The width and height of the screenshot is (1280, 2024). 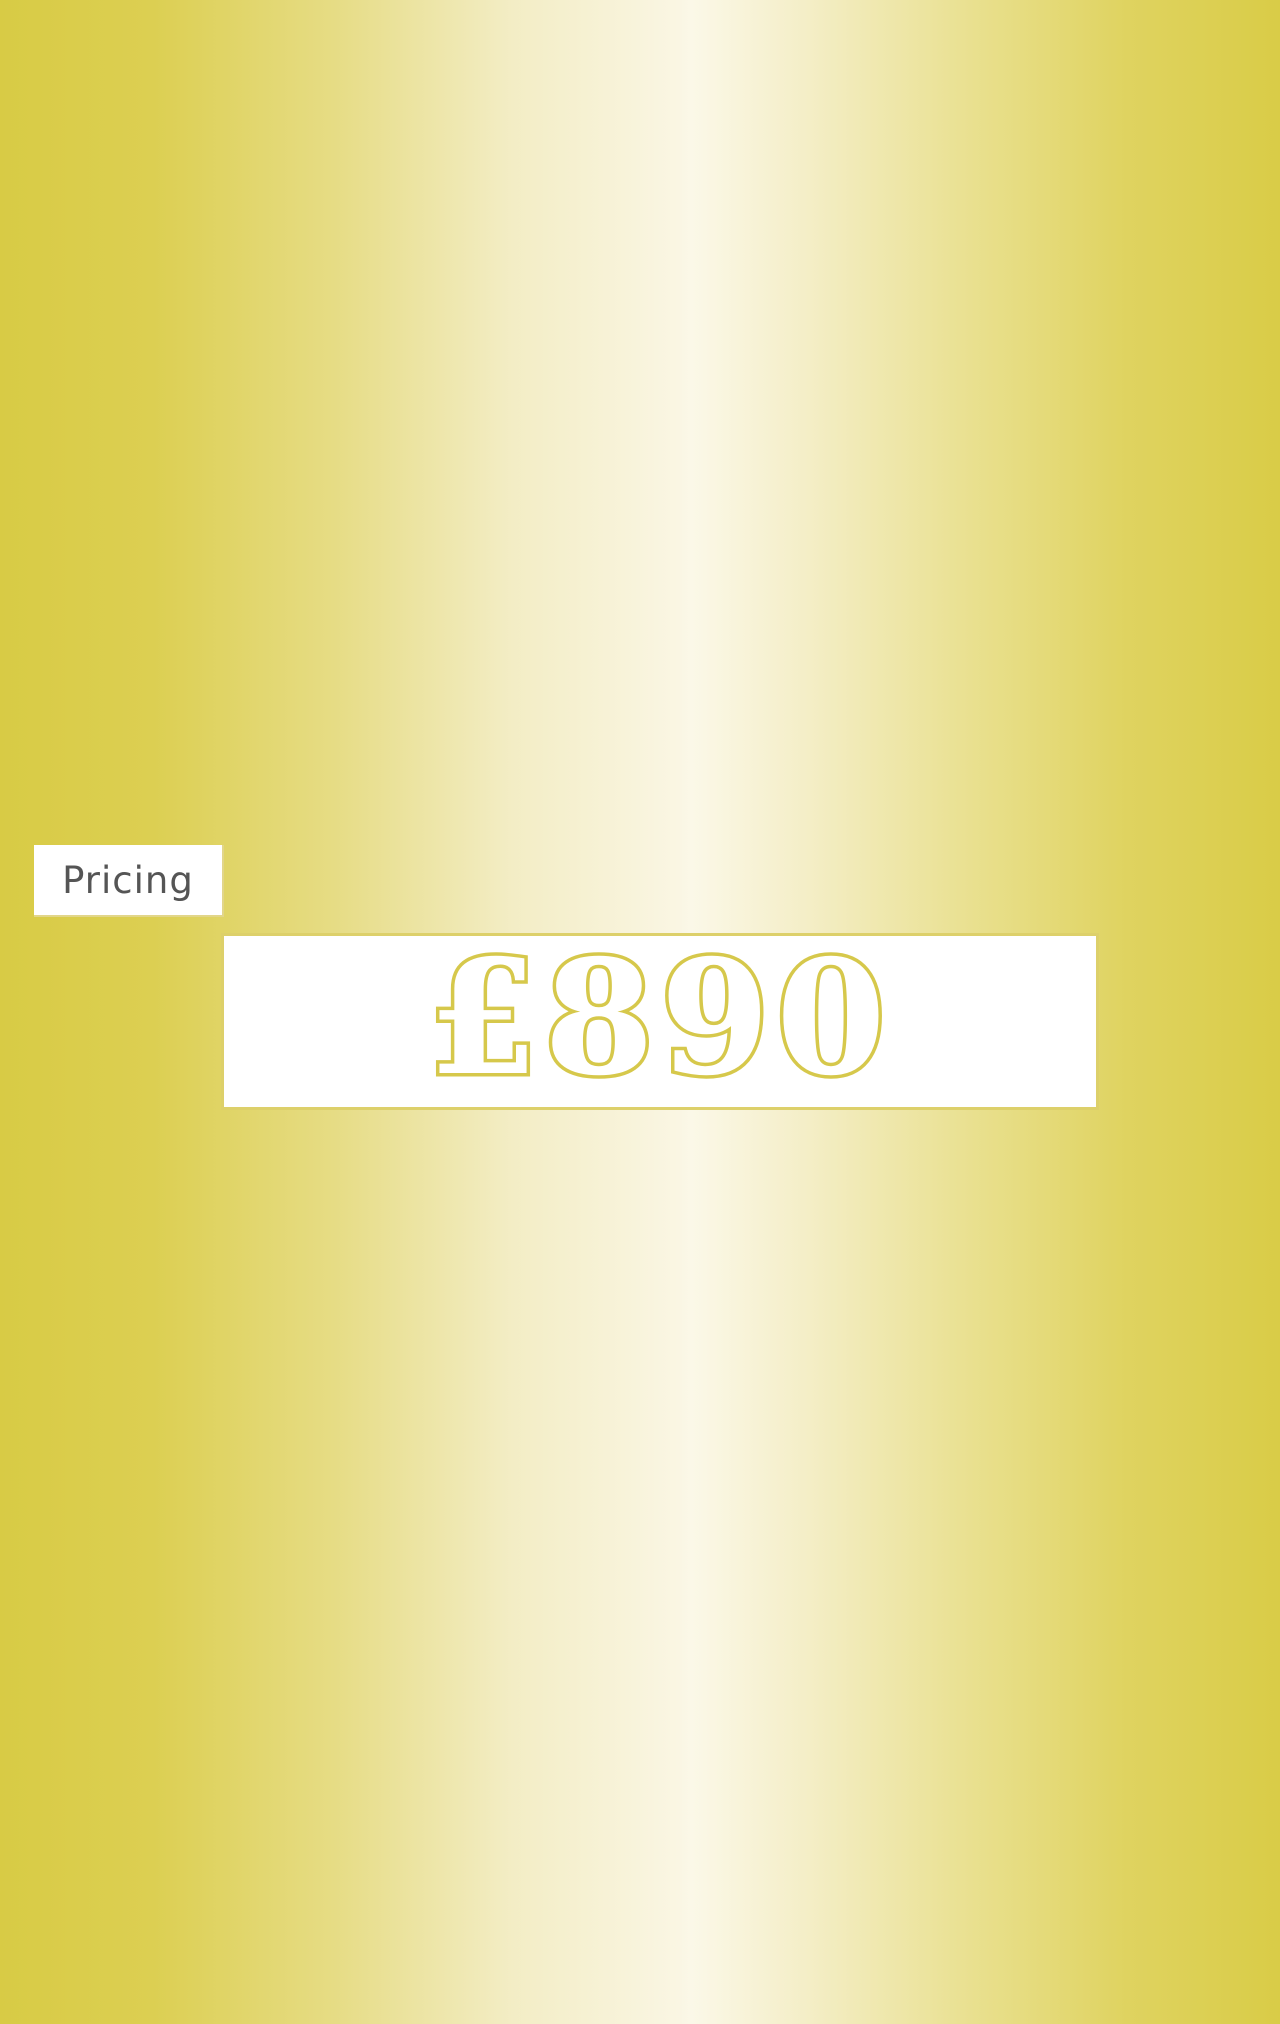 I want to click on price-panel: £890, so click(x=660, y=1021).